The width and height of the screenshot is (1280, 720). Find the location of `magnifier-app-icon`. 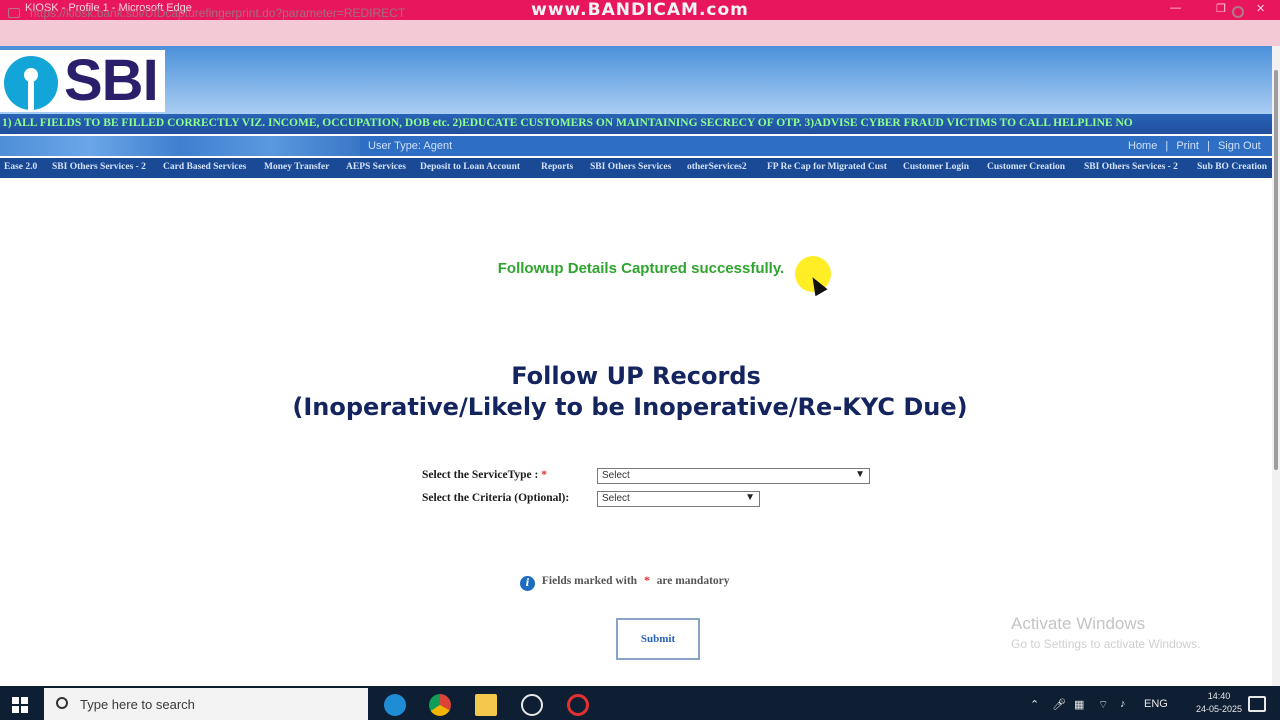

magnifier-app-icon is located at coordinates (532, 705).